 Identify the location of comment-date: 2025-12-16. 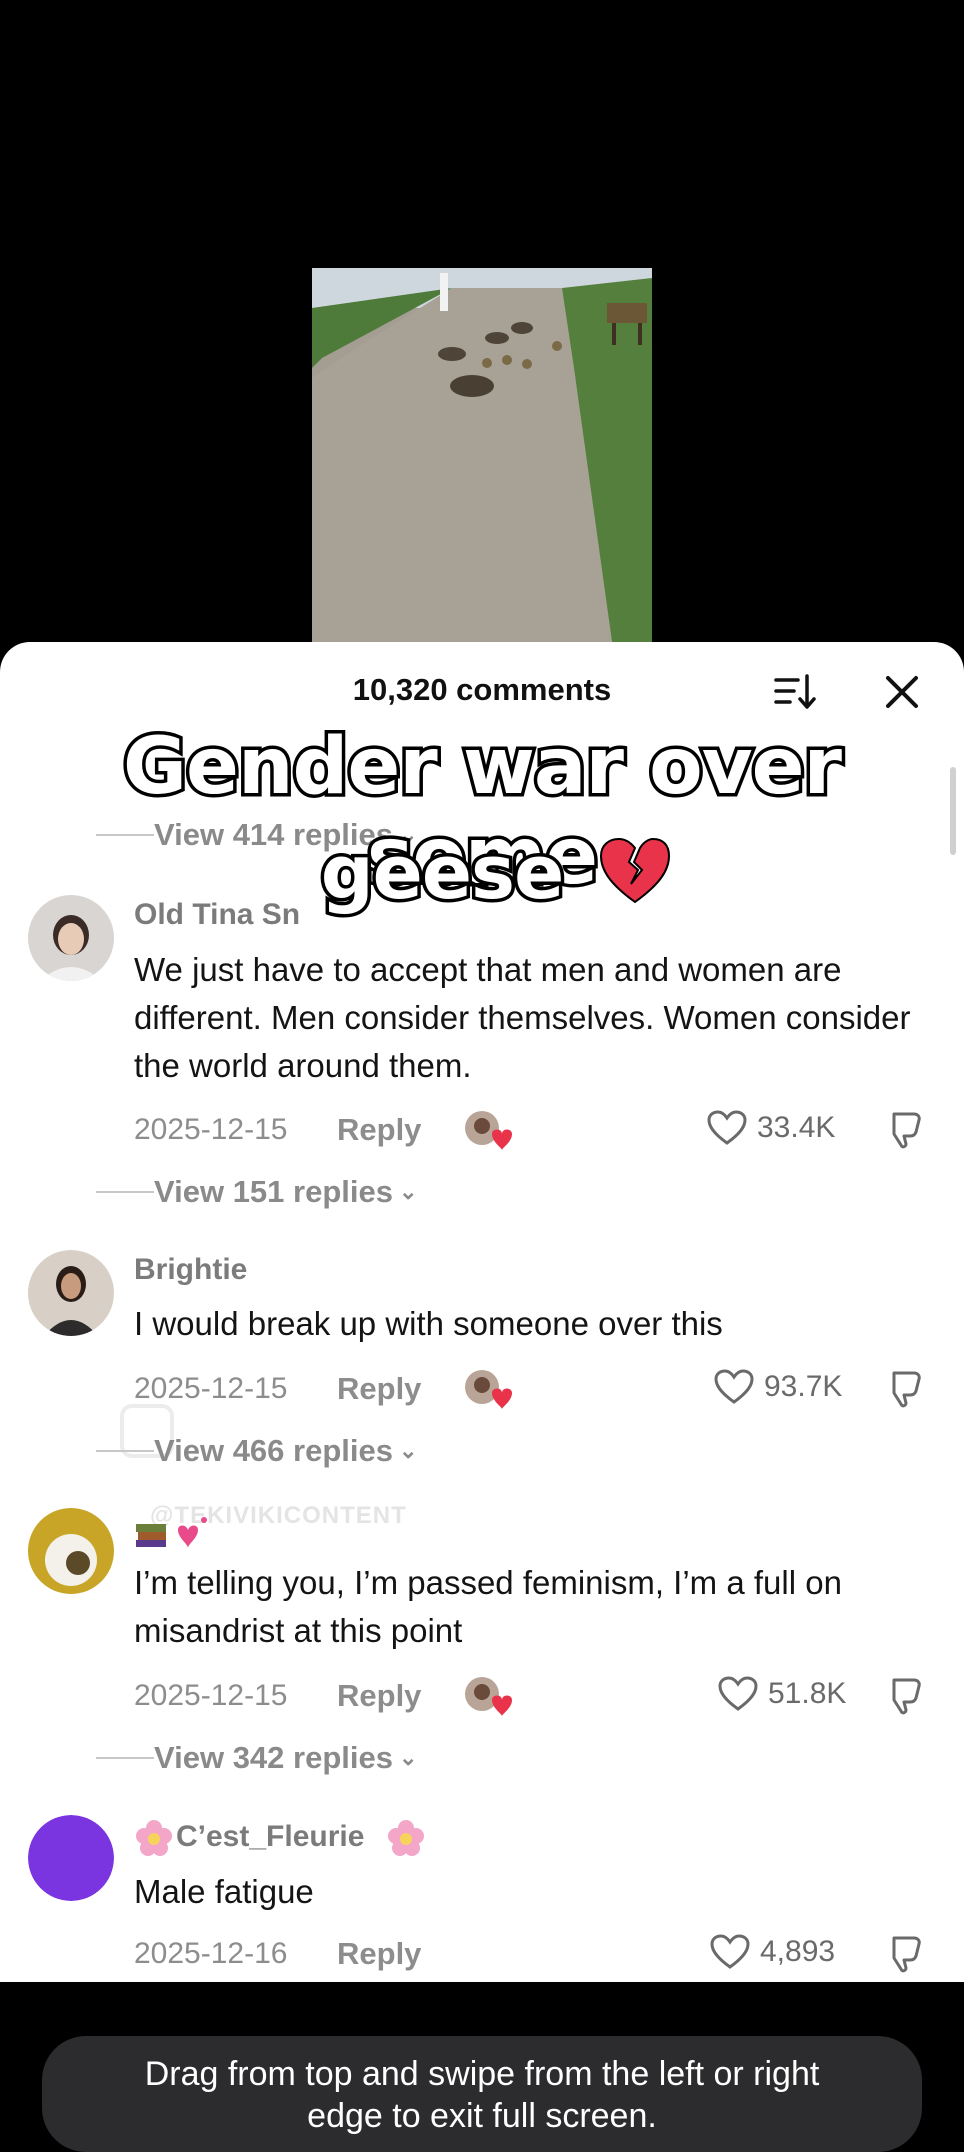
(211, 1953).